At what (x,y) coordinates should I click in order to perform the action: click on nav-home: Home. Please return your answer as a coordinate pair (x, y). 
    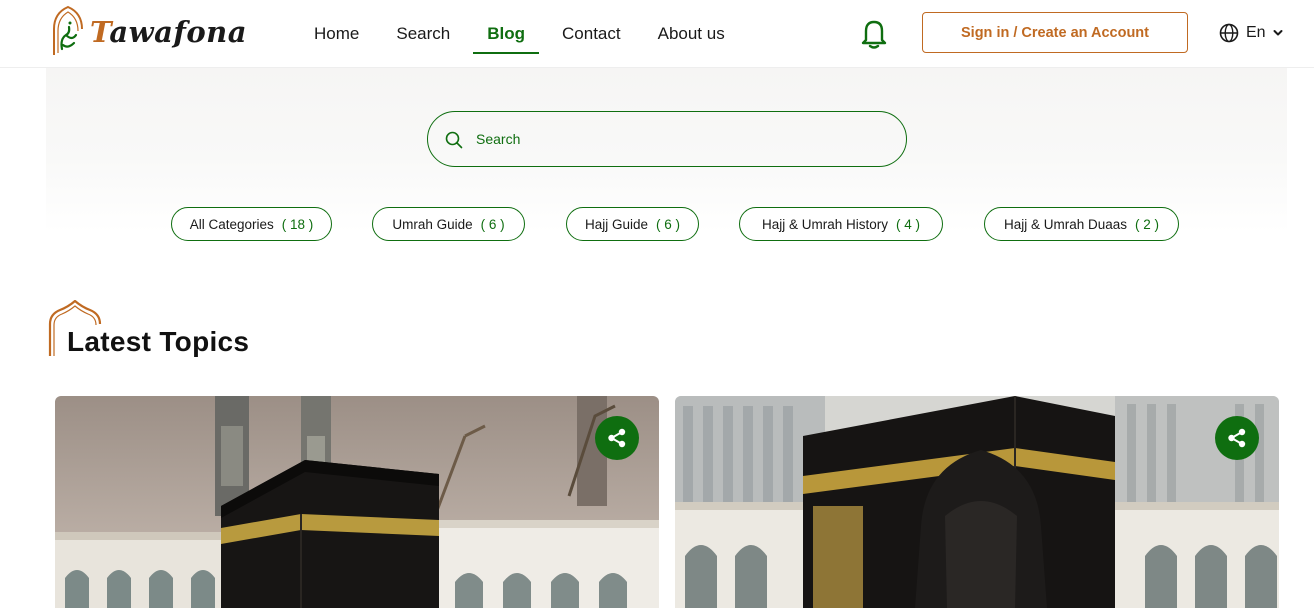
    Looking at the image, I should click on (336, 34).